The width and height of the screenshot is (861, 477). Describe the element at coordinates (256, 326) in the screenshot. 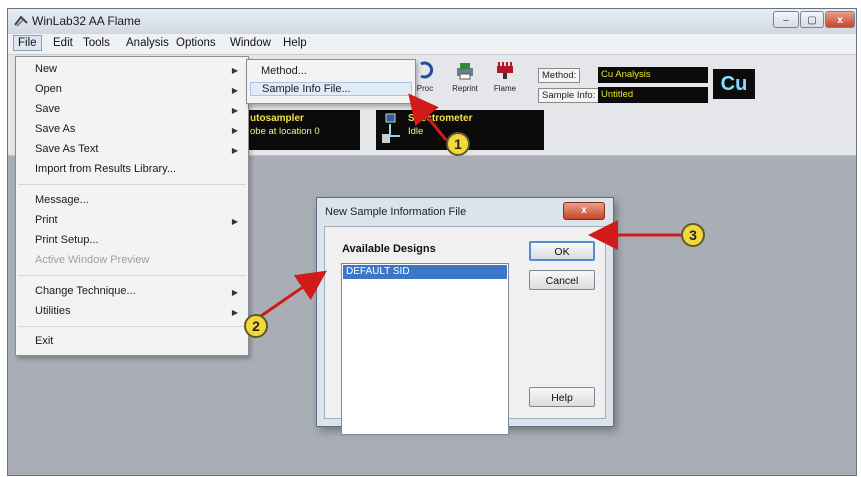

I see `callout-2: 2` at that location.